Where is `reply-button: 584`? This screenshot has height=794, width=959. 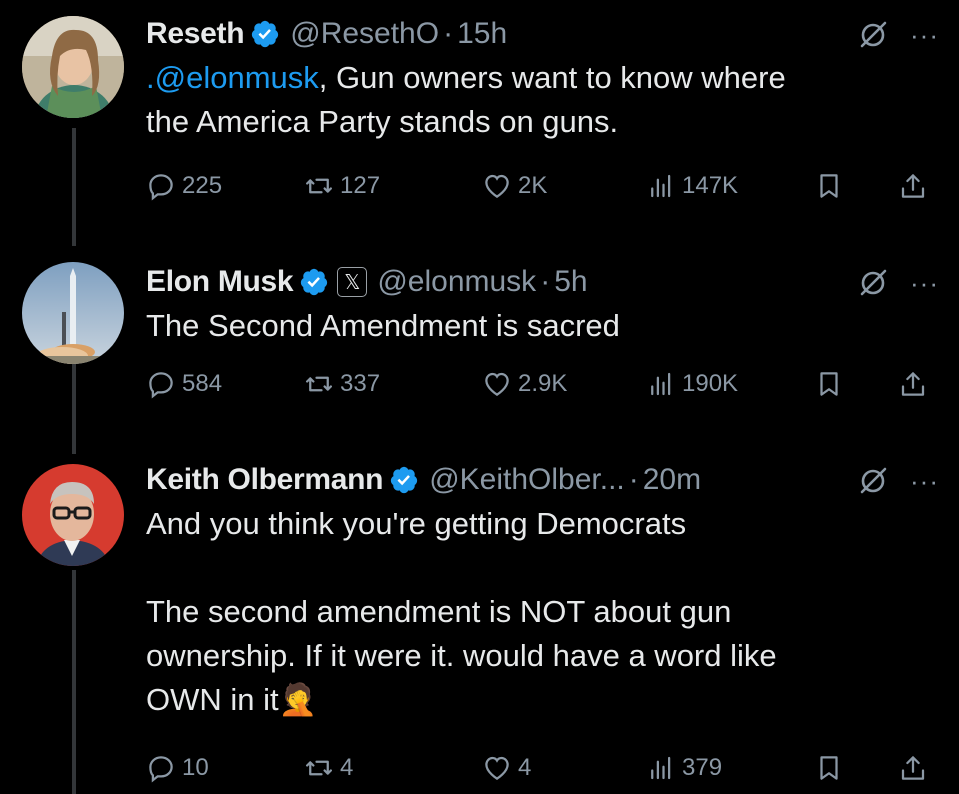
reply-button: 584 is located at coordinates (184, 384).